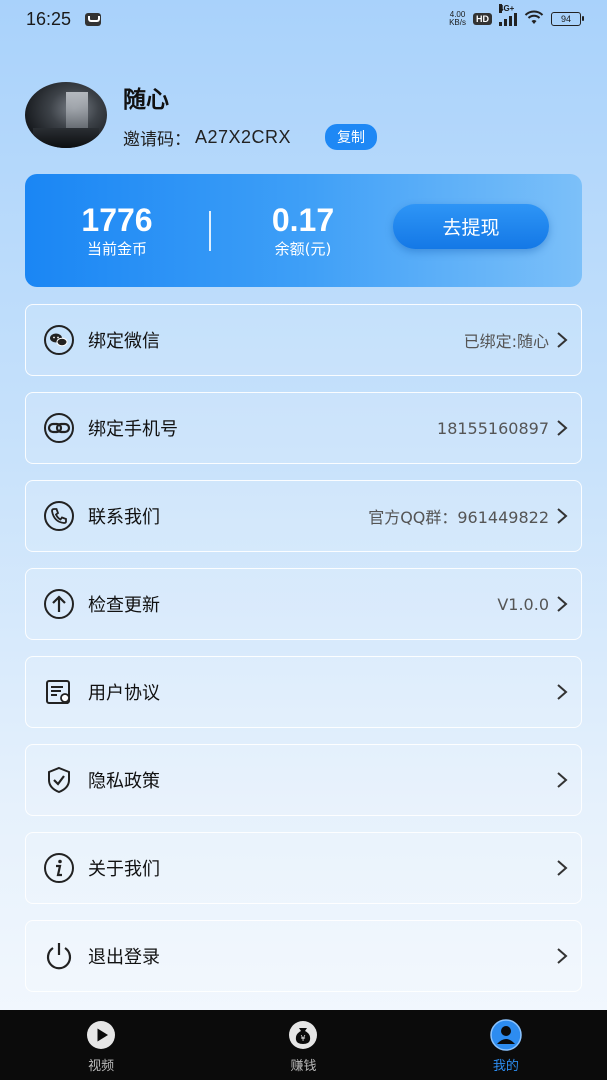 The height and width of the screenshot is (1080, 607). What do you see at coordinates (303, 1066) in the screenshot?
I see `nav-label: 赚钱` at bounding box center [303, 1066].